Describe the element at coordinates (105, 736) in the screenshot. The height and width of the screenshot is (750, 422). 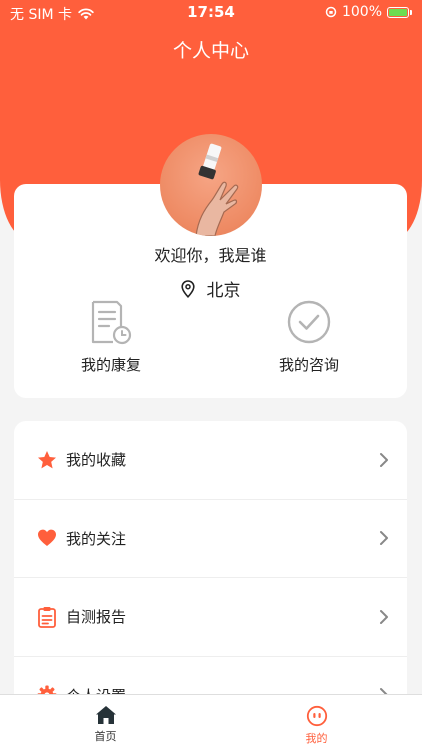
I see `tab-label: 首页` at that location.